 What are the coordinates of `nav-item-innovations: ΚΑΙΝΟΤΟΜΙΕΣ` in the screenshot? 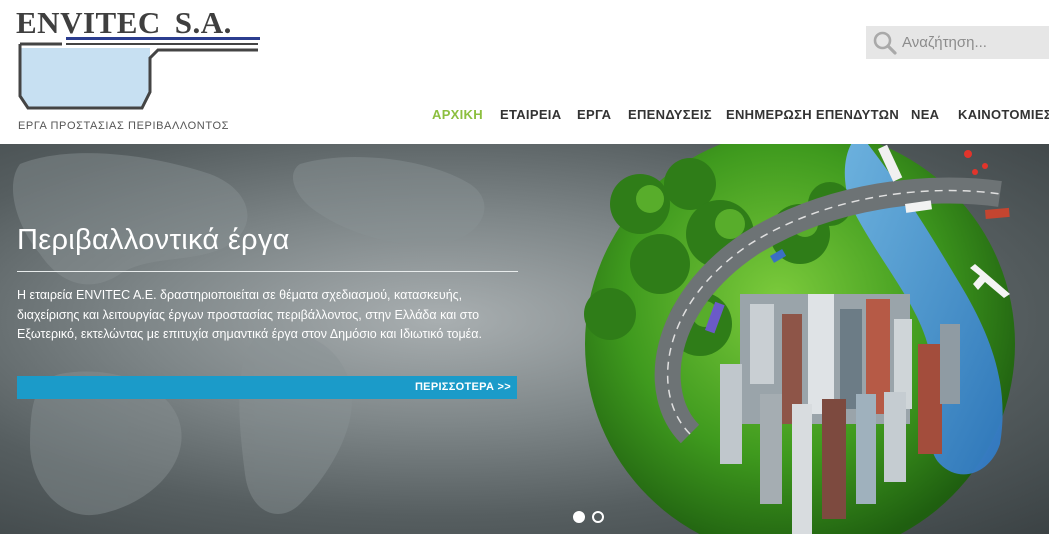 It's located at (1003, 114).